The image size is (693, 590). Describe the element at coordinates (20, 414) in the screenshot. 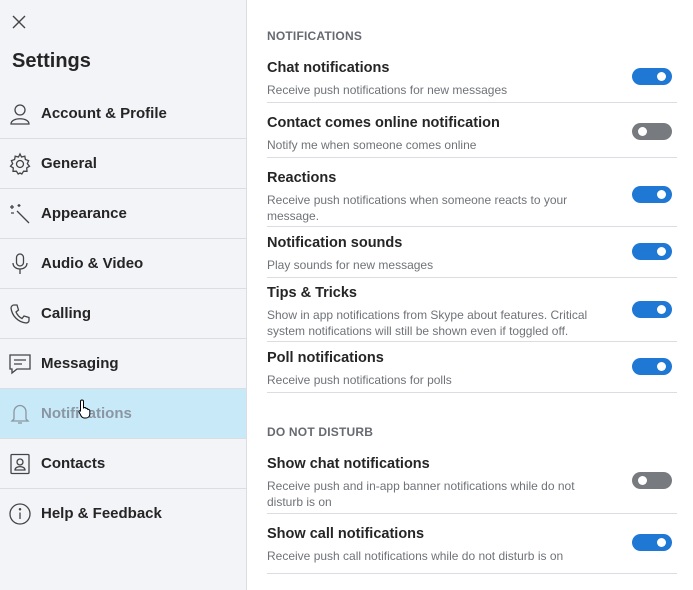

I see `bell-icon` at that location.